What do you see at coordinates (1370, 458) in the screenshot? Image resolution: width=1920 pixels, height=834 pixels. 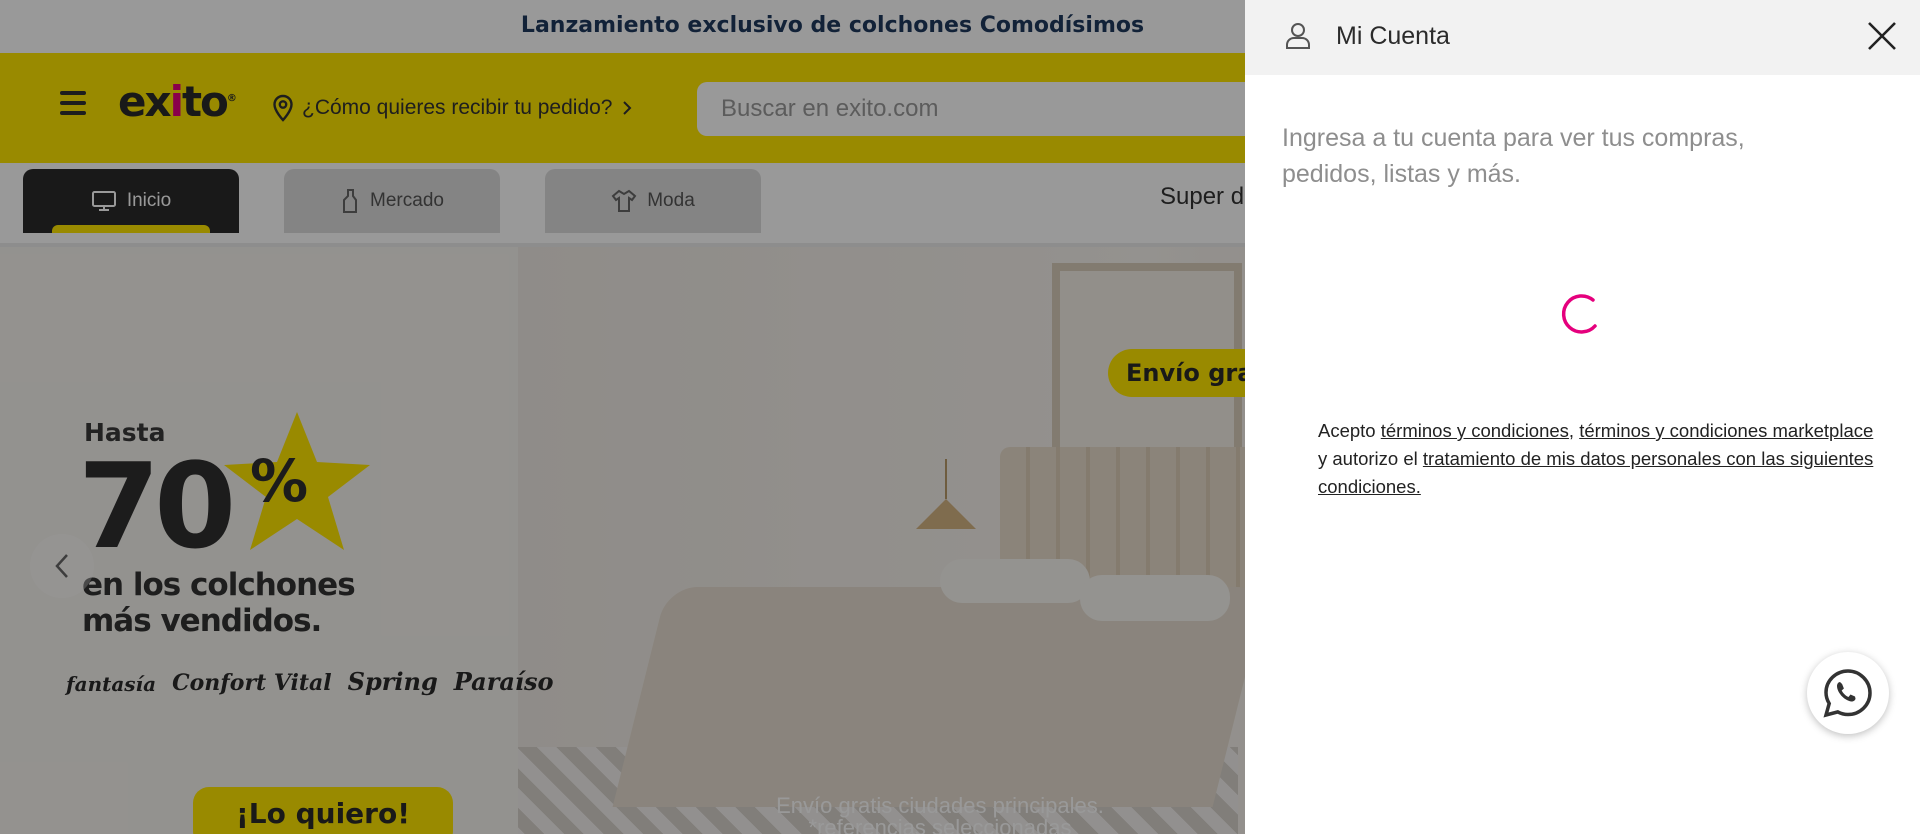 I see `terms-middle: y autorizo el` at bounding box center [1370, 458].